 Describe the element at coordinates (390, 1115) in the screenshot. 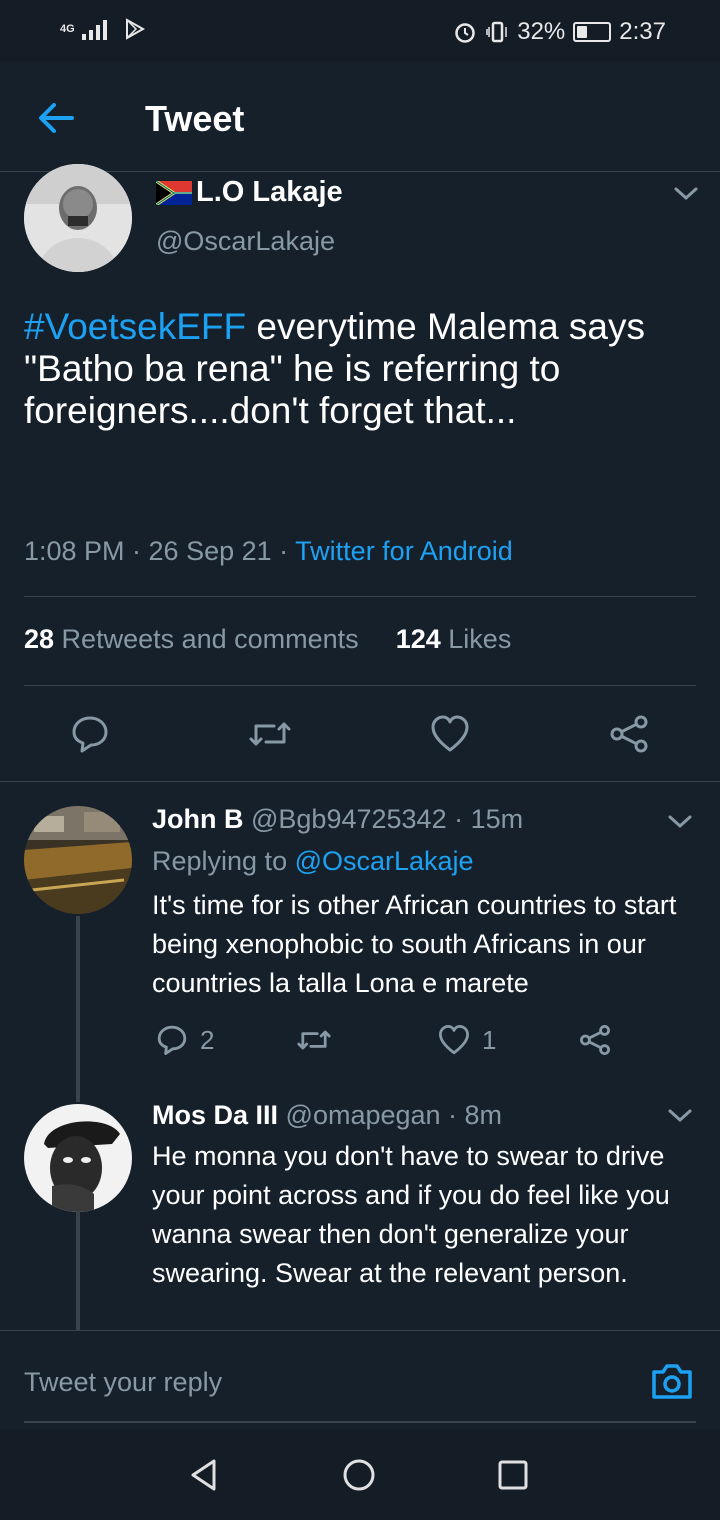

I see `reply-handle-time: @omapegan · 8m` at that location.